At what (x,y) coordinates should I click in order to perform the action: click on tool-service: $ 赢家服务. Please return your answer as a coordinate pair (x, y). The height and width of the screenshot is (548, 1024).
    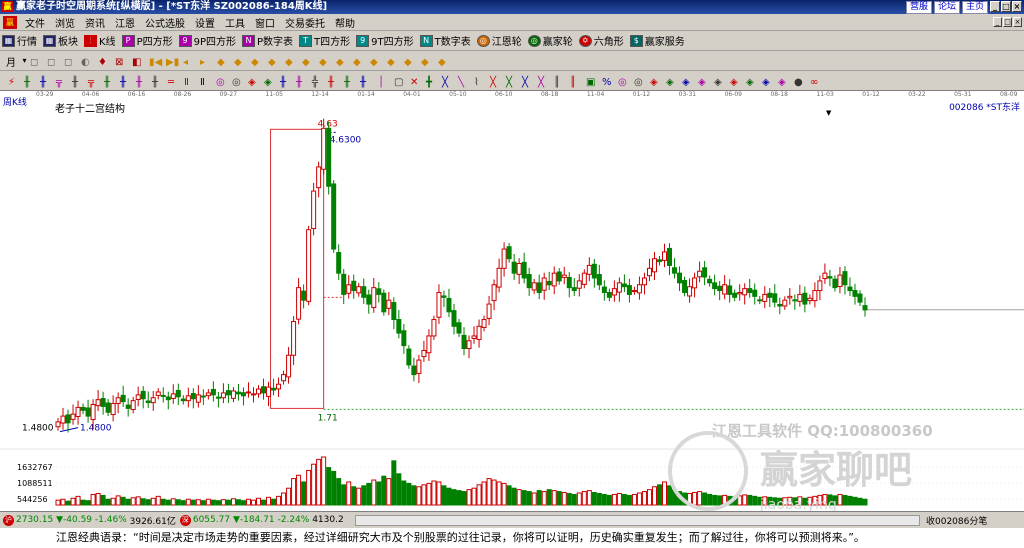
    Looking at the image, I should click on (658, 41).